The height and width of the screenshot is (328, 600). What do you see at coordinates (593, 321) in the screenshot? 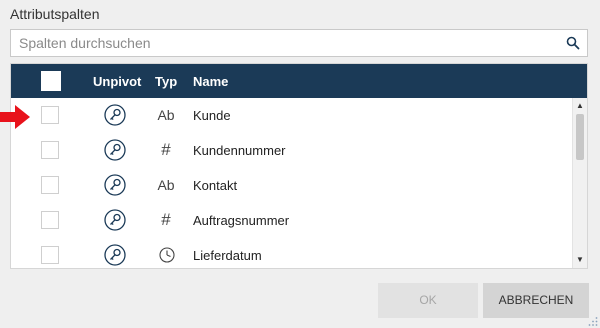
I see `resize-grip-icon` at bounding box center [593, 321].